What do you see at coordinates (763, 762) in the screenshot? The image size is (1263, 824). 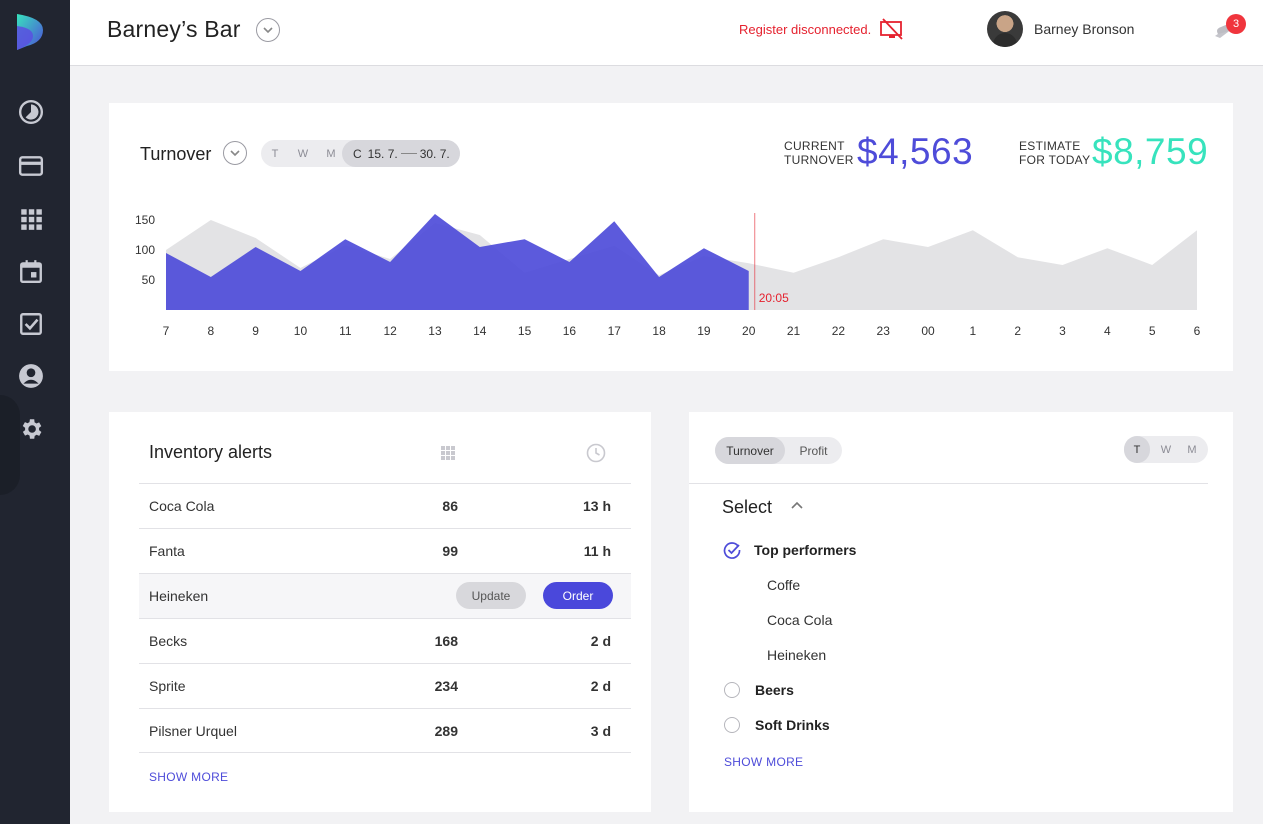 I see `selector-show-more-link: SHOW MORE` at bounding box center [763, 762].